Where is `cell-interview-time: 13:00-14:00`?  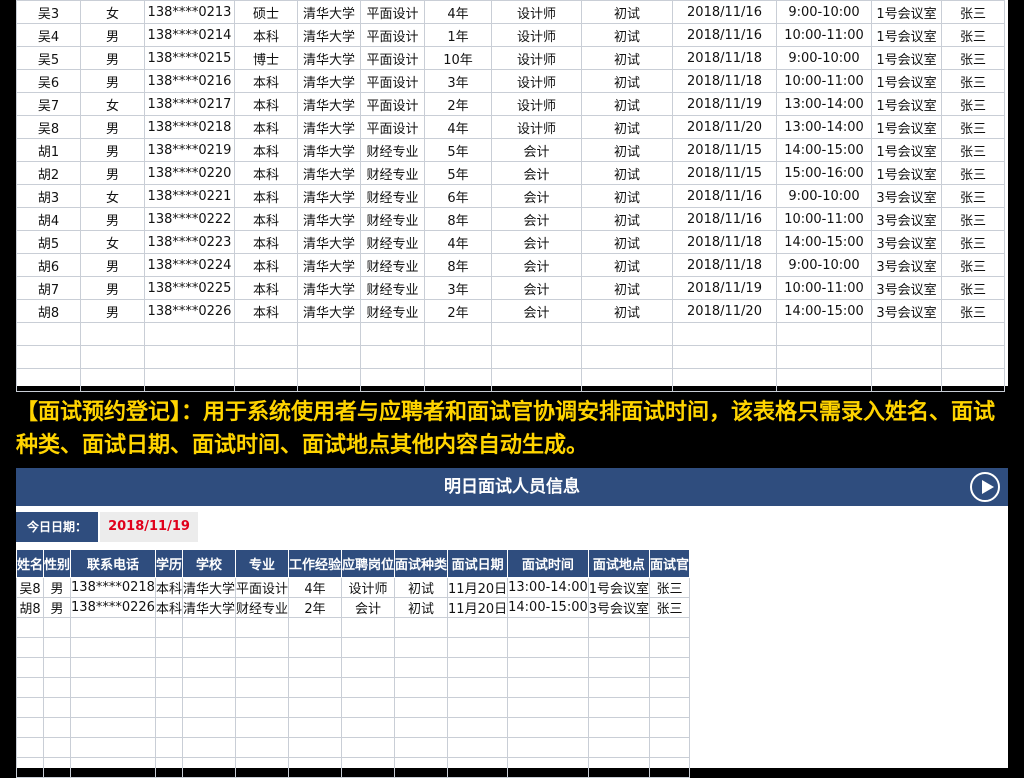
cell-interview-time: 13:00-14:00 is located at coordinates (824, 104).